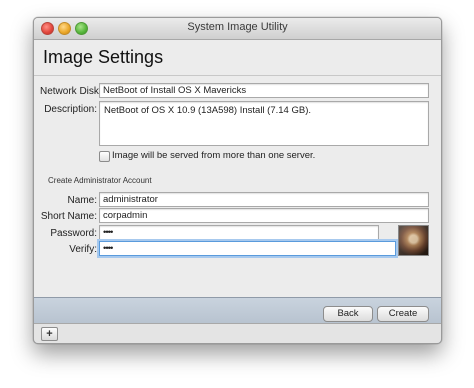 This screenshot has width=474, height=388. I want to click on page-title: Image Settings, so click(103, 57).